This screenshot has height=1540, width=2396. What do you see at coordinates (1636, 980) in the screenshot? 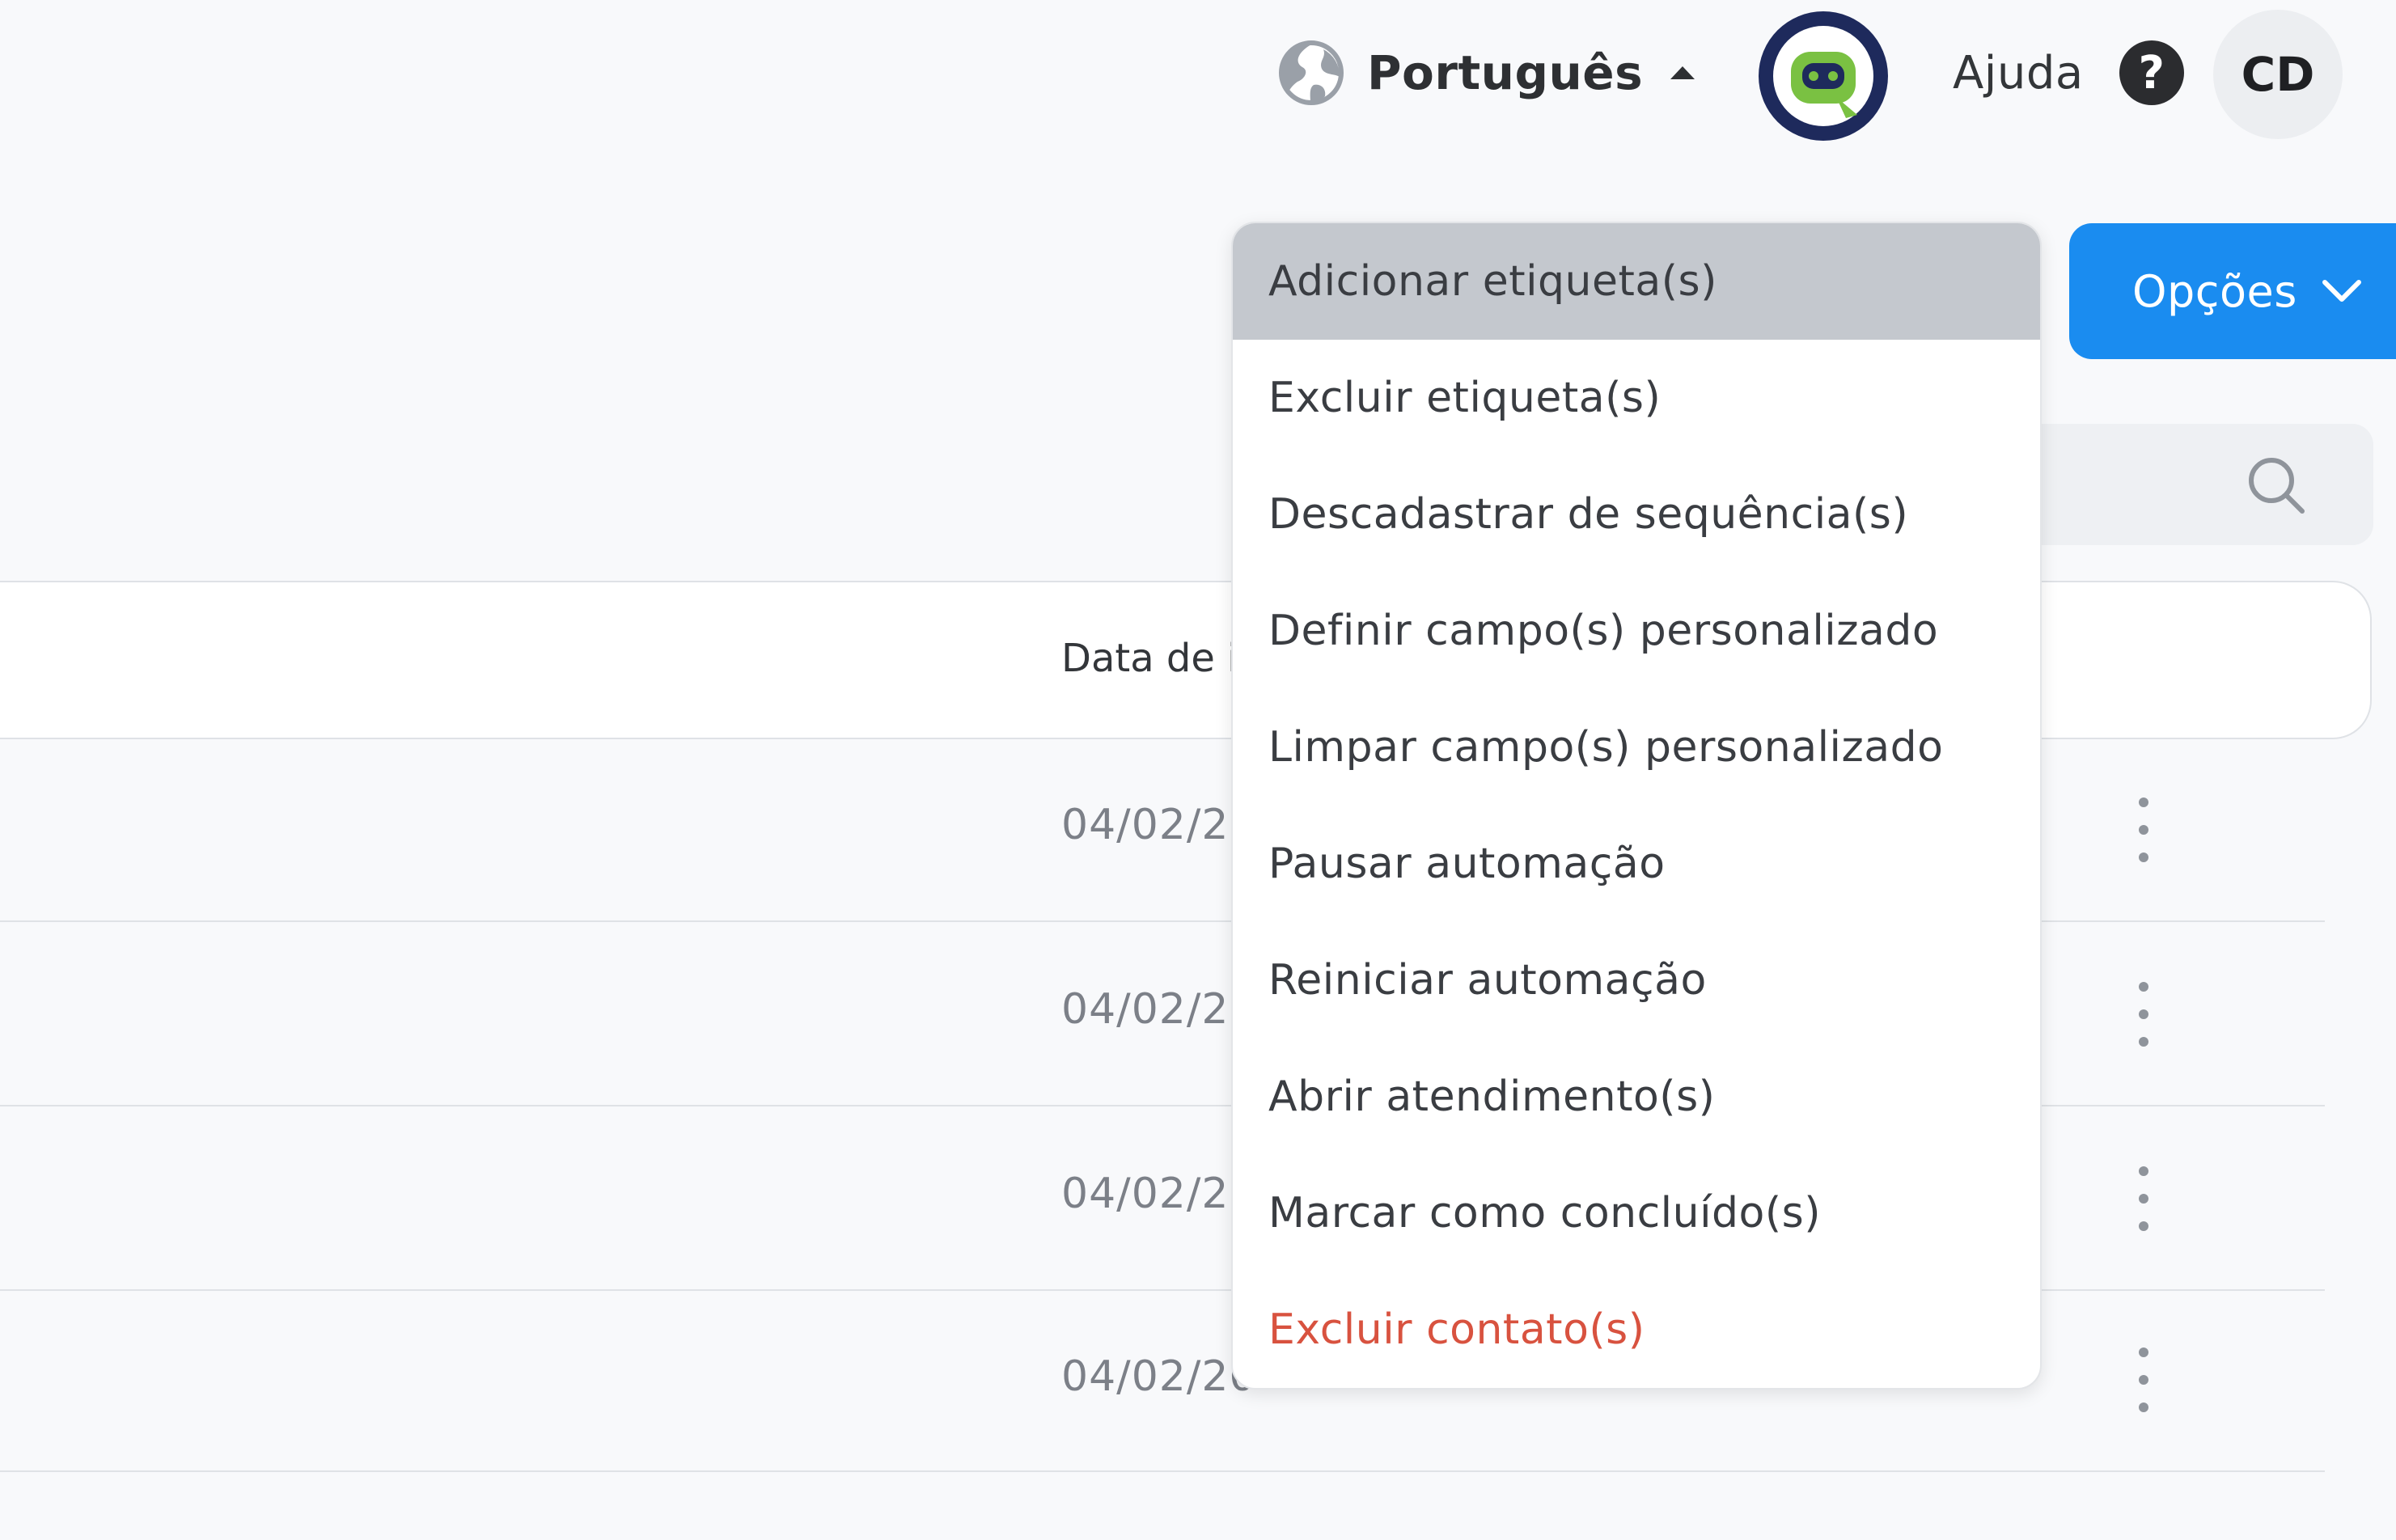
I see `menu-item-restart-automation: Reiniciar automação` at bounding box center [1636, 980].